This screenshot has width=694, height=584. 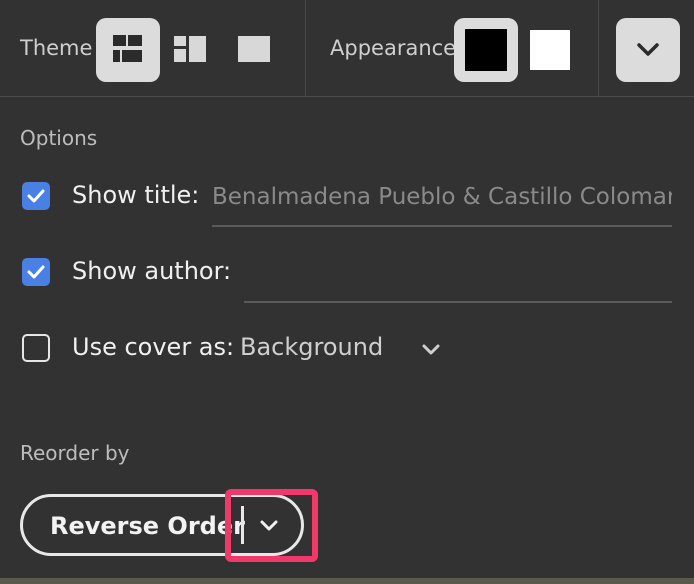 I want to click on appearance-dark-button, so click(x=486, y=50).